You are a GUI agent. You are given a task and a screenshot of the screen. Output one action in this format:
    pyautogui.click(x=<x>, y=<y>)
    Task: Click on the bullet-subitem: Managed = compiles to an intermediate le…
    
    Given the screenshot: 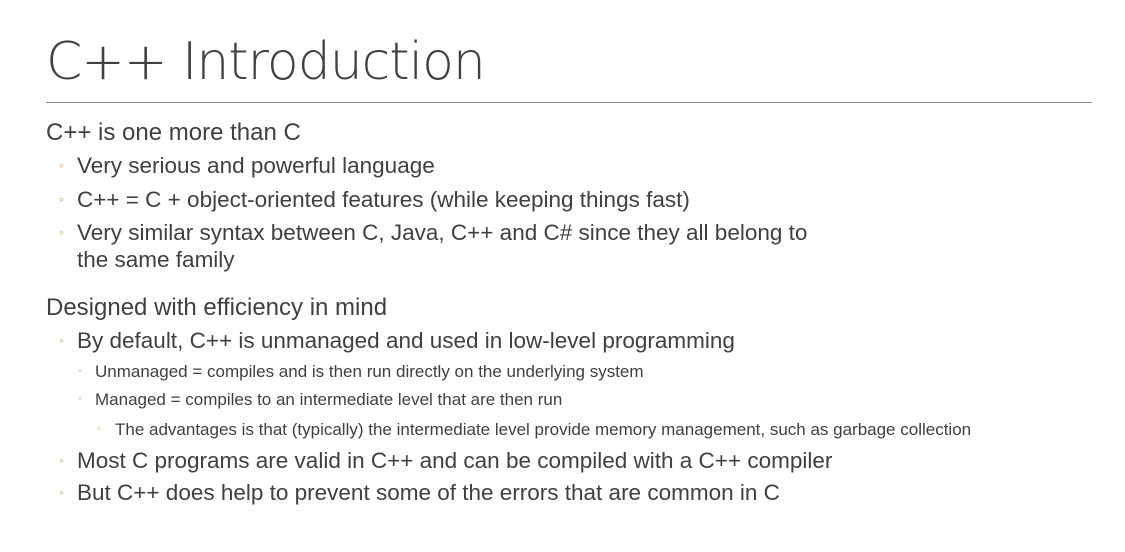 What is the action you would take?
    pyautogui.click(x=329, y=399)
    